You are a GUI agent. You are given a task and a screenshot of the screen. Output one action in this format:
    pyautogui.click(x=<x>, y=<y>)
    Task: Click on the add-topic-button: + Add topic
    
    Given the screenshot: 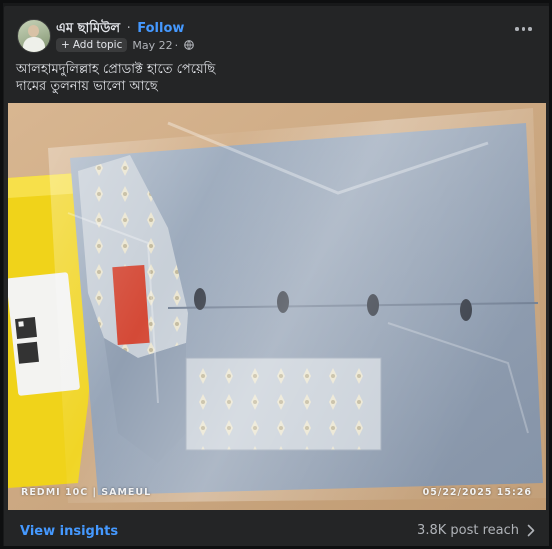 What is the action you would take?
    pyautogui.click(x=92, y=45)
    